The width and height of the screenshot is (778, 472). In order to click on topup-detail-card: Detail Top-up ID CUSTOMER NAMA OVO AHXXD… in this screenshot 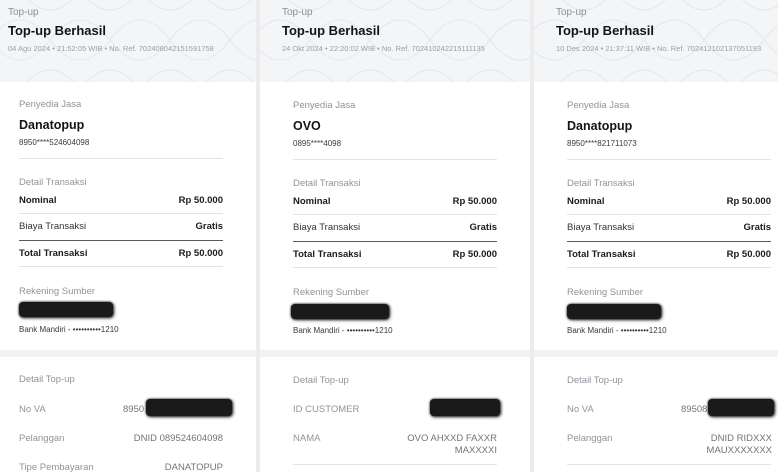, I will do `click(395, 414)`.